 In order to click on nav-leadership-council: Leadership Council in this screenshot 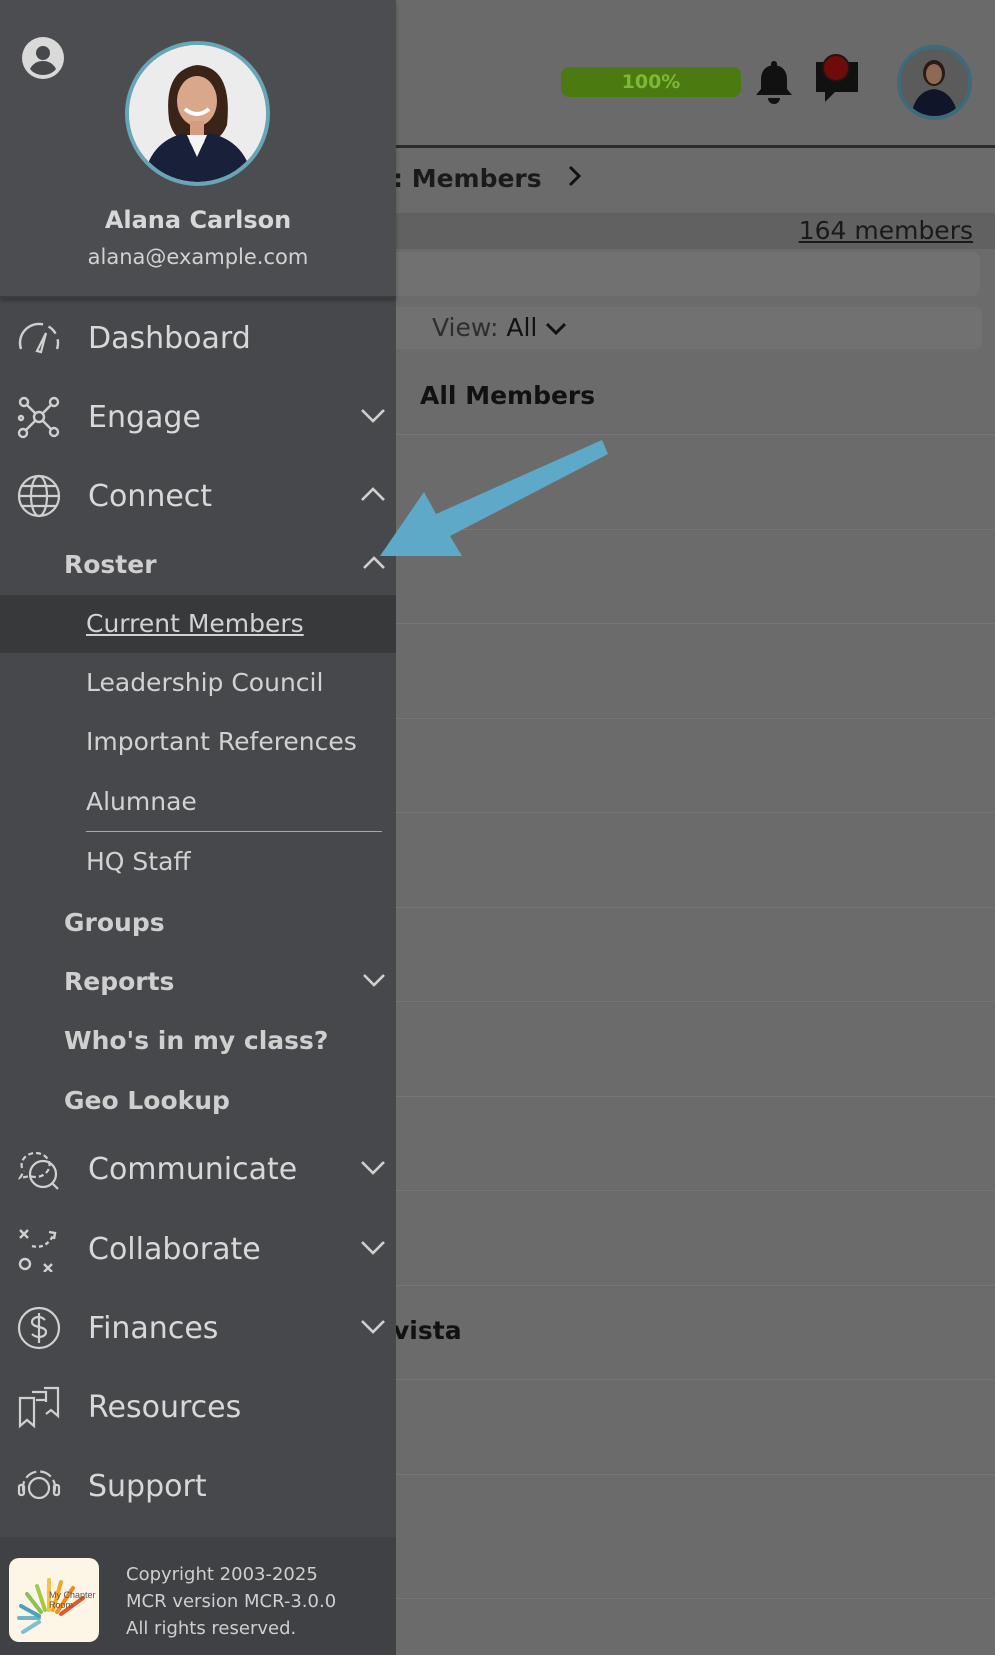, I will do `click(198, 683)`.